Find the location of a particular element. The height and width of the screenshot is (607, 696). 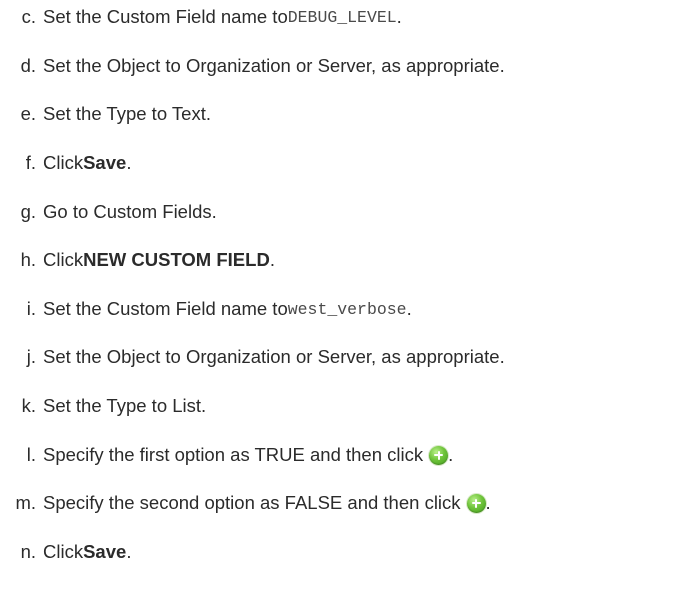

step-letter: f. is located at coordinates (30, 162).